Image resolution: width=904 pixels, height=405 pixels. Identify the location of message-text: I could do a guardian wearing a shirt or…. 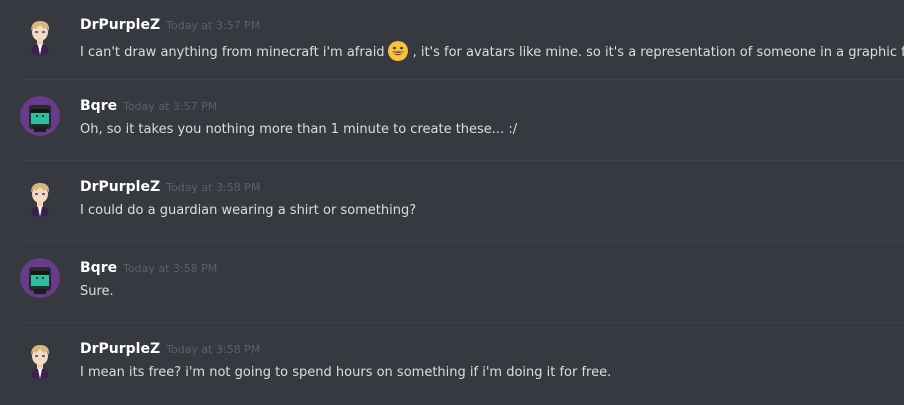
(248, 210).